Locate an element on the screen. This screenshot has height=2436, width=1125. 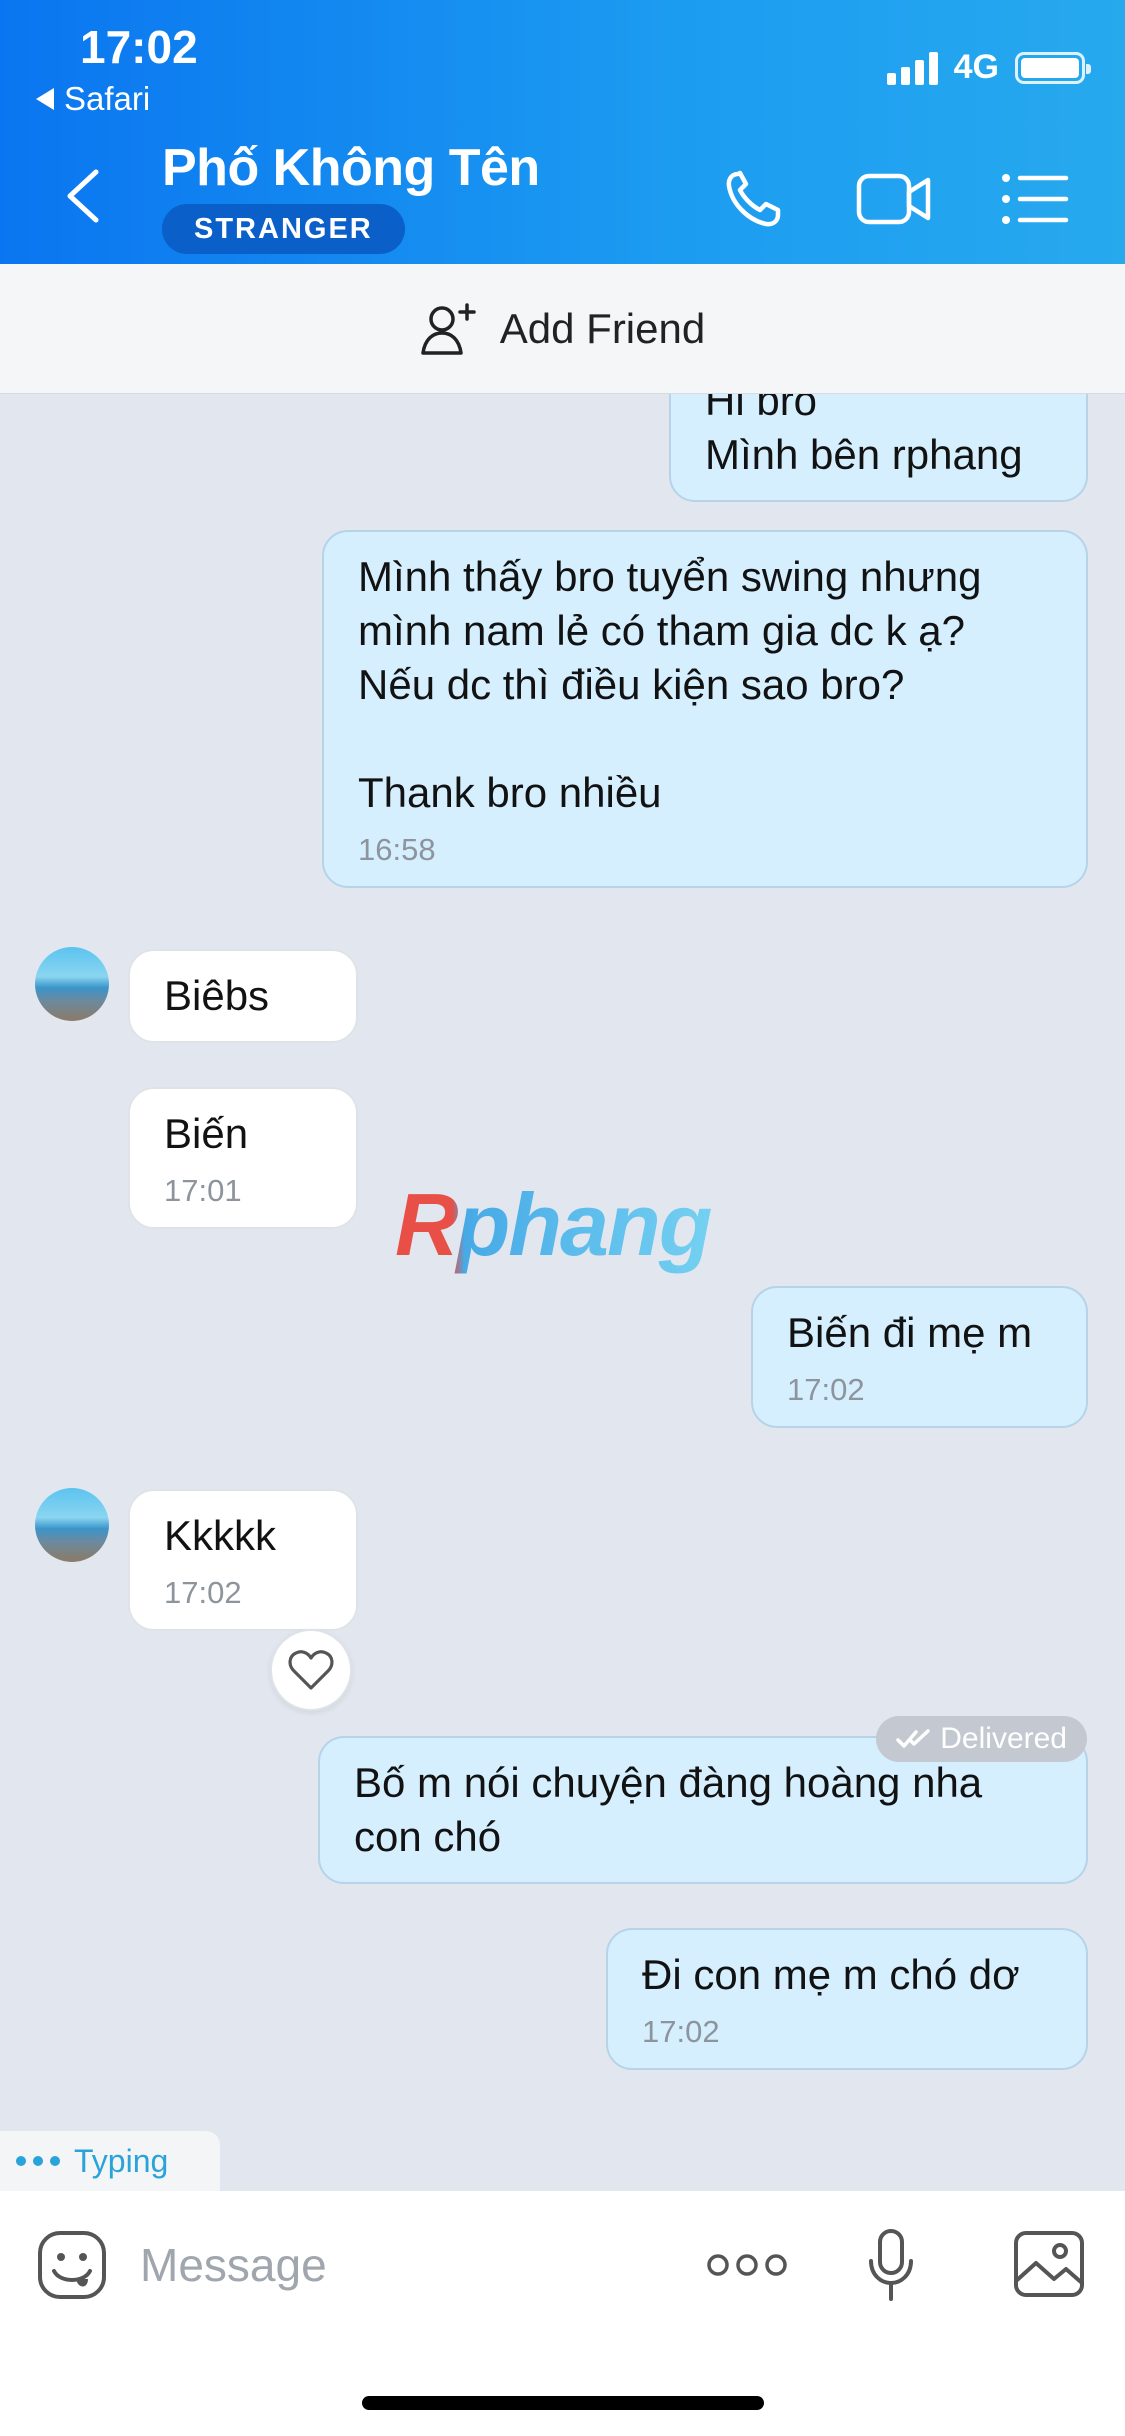
status-indicators: 4G is located at coordinates (988, 67).